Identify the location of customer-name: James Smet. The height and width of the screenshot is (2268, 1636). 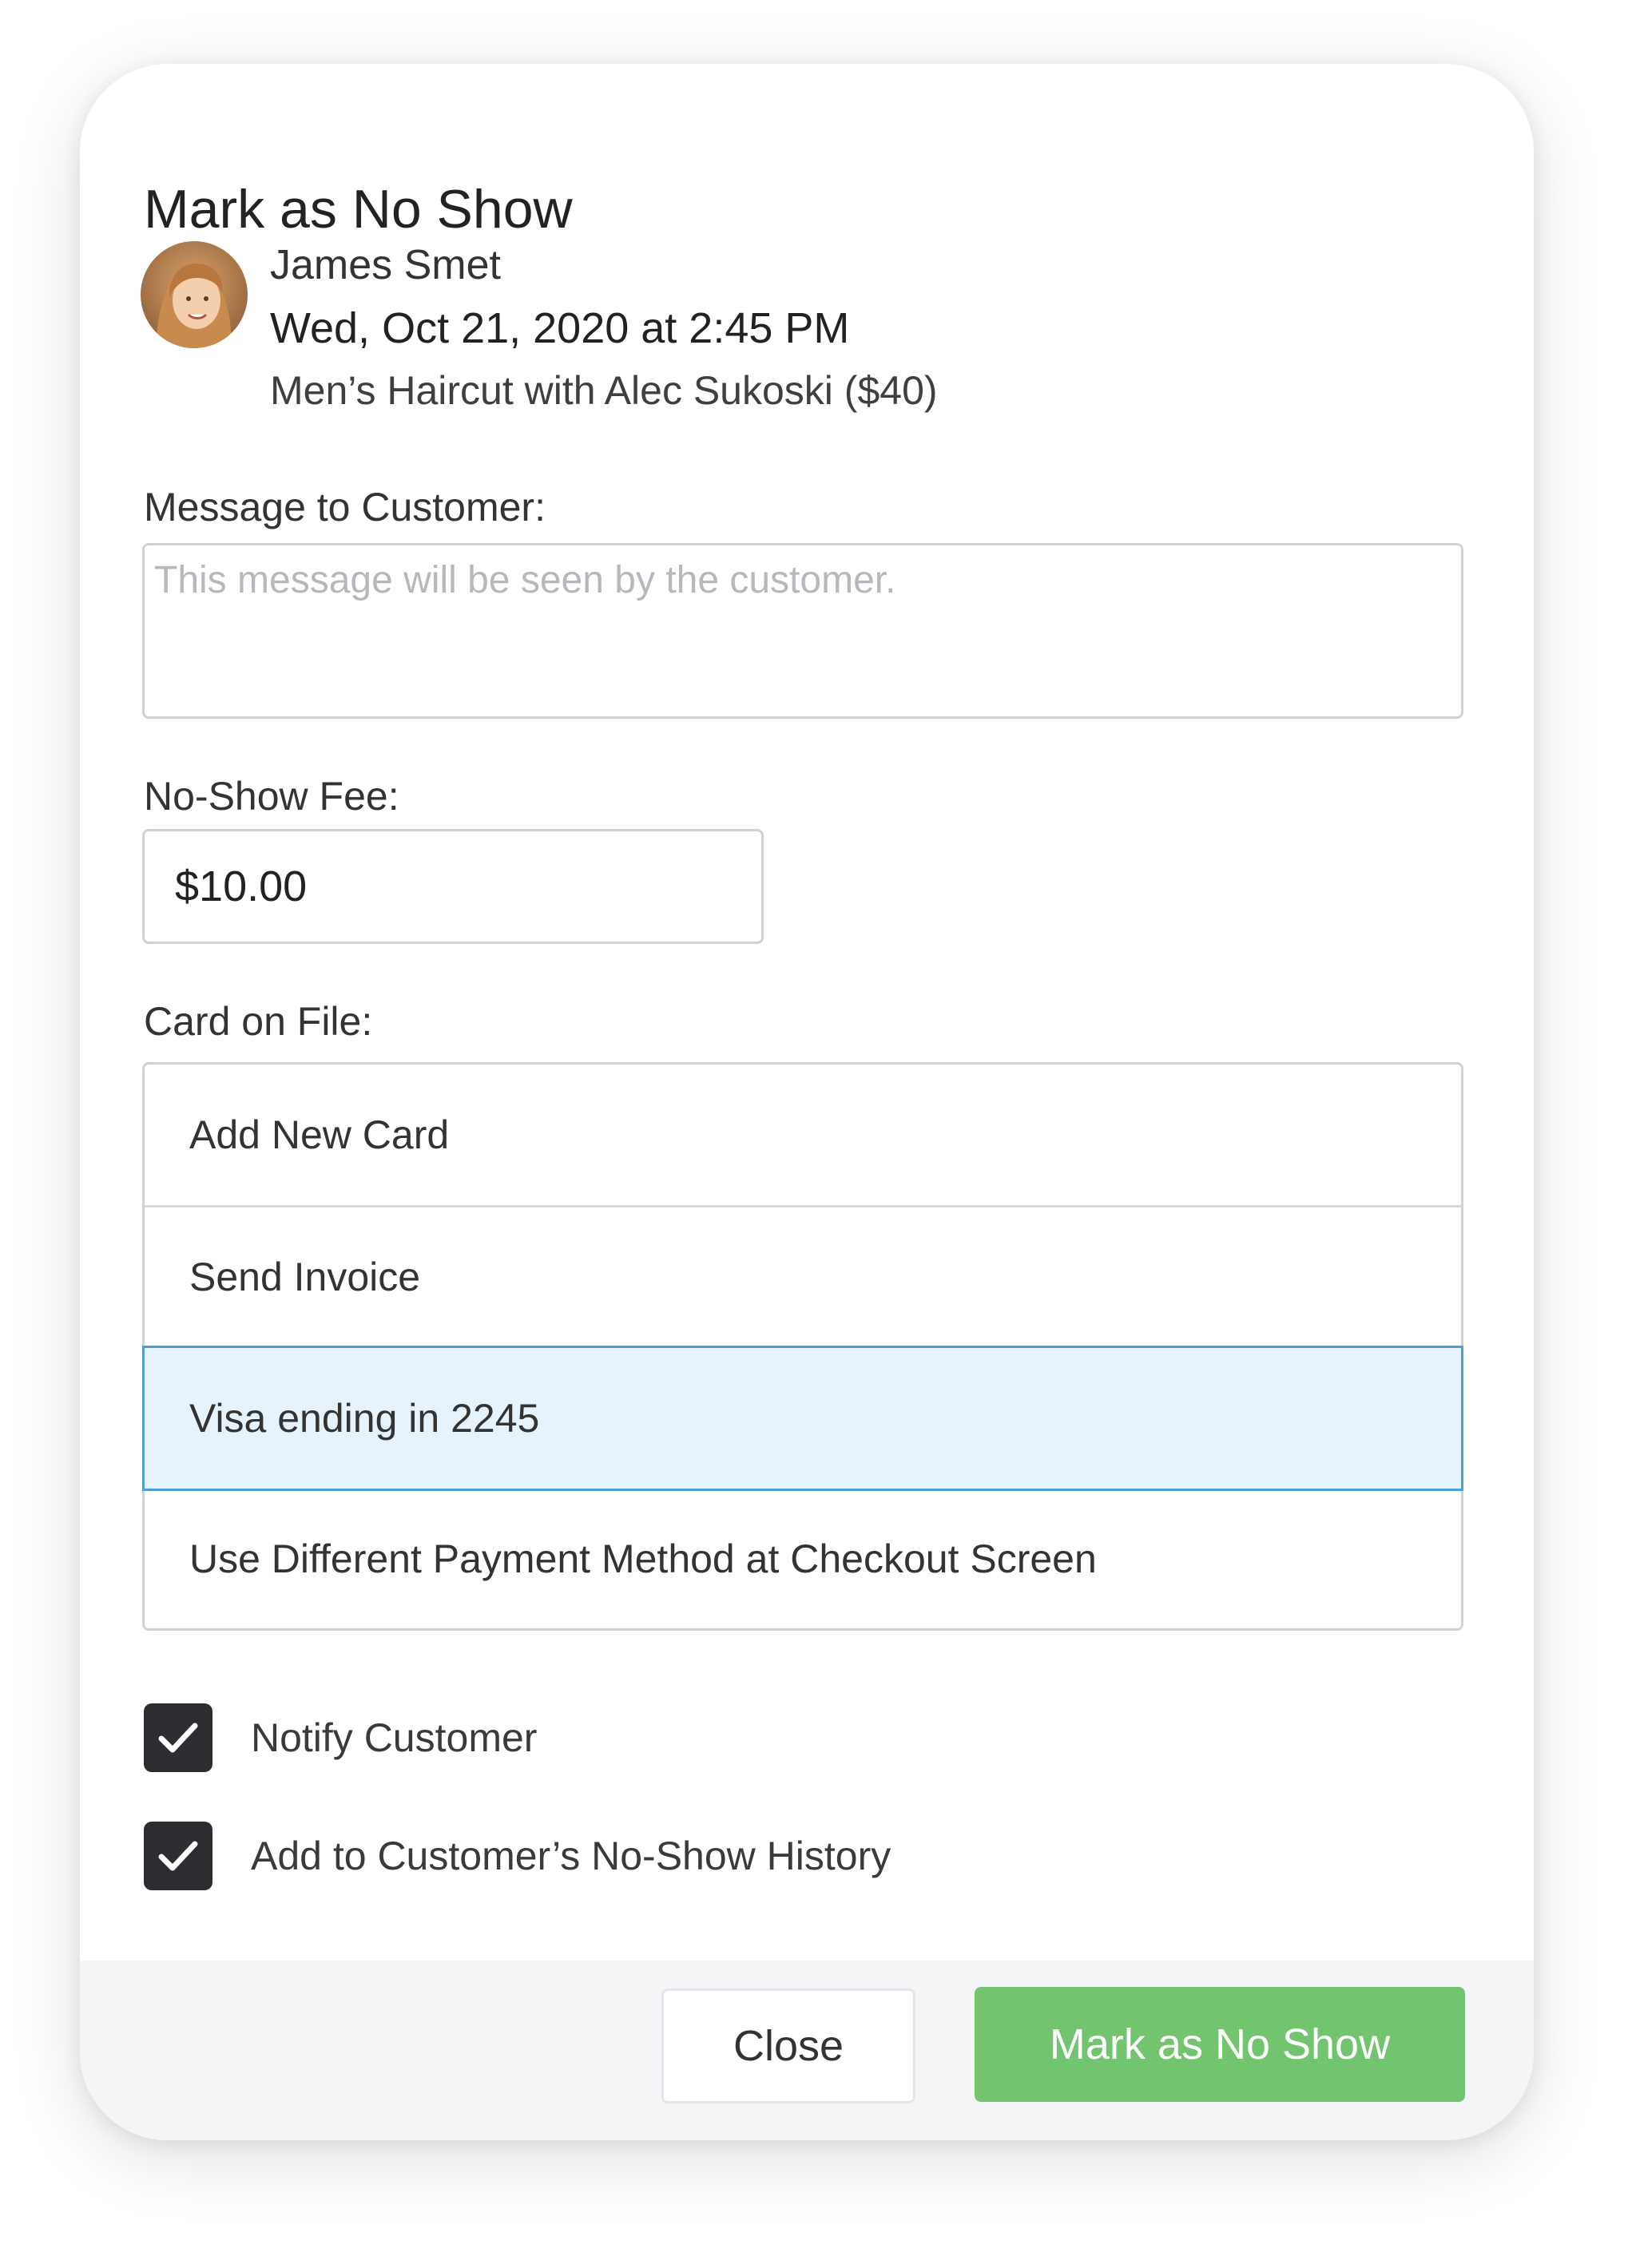
(385, 265).